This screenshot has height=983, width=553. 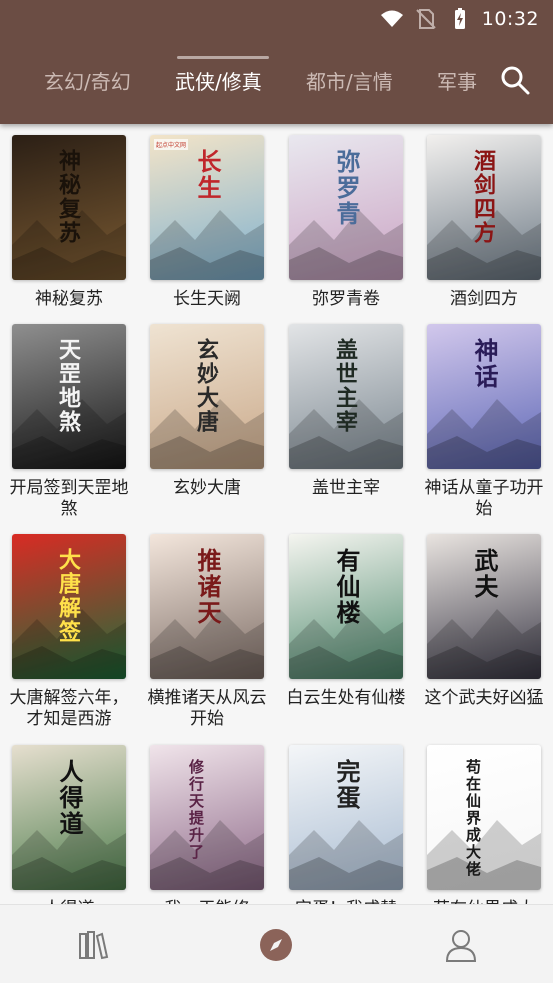 I want to click on wifi-icon, so click(x=391, y=18).